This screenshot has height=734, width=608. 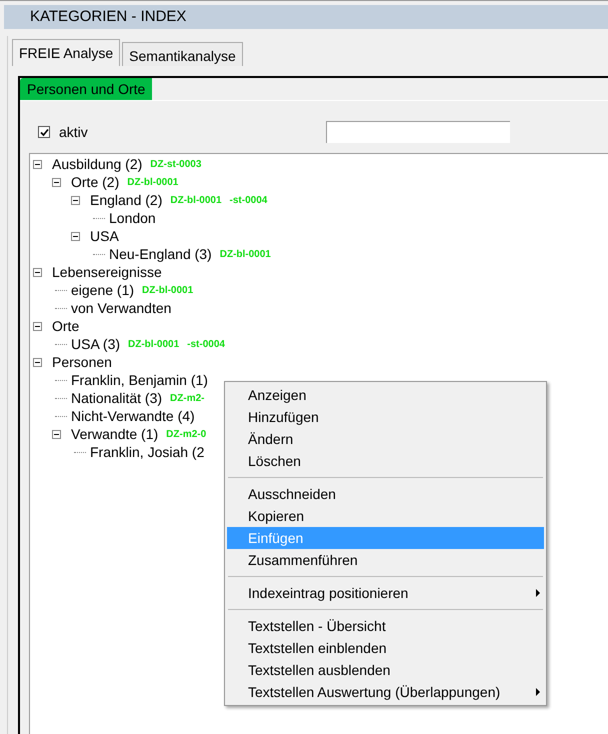 I want to click on menu-item: Textstellen Auswertung (Überlappungen), so click(x=385, y=692).